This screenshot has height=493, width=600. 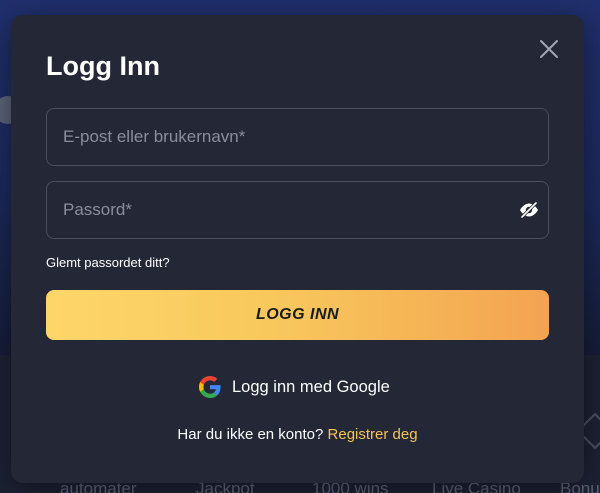 I want to click on google-login-label: Logg inn med Google, so click(x=311, y=386).